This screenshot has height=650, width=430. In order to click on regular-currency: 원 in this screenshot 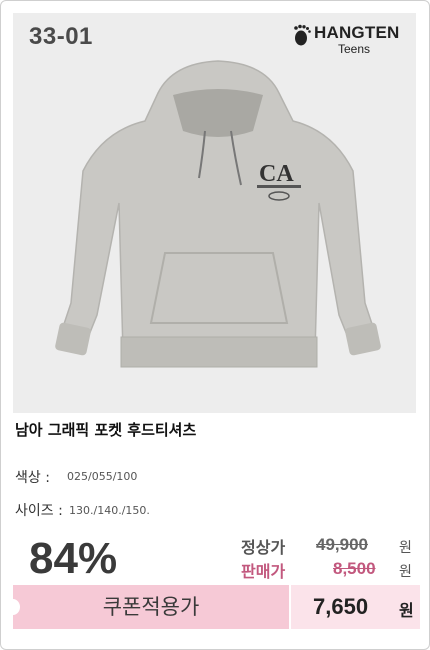, I will do `click(405, 548)`.